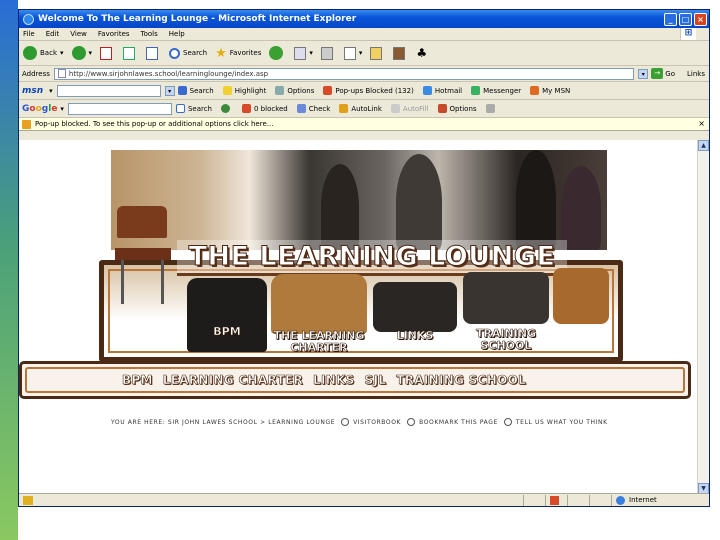 This screenshot has height=540, width=720. I want to click on go-arrow-icon: →, so click(657, 73).